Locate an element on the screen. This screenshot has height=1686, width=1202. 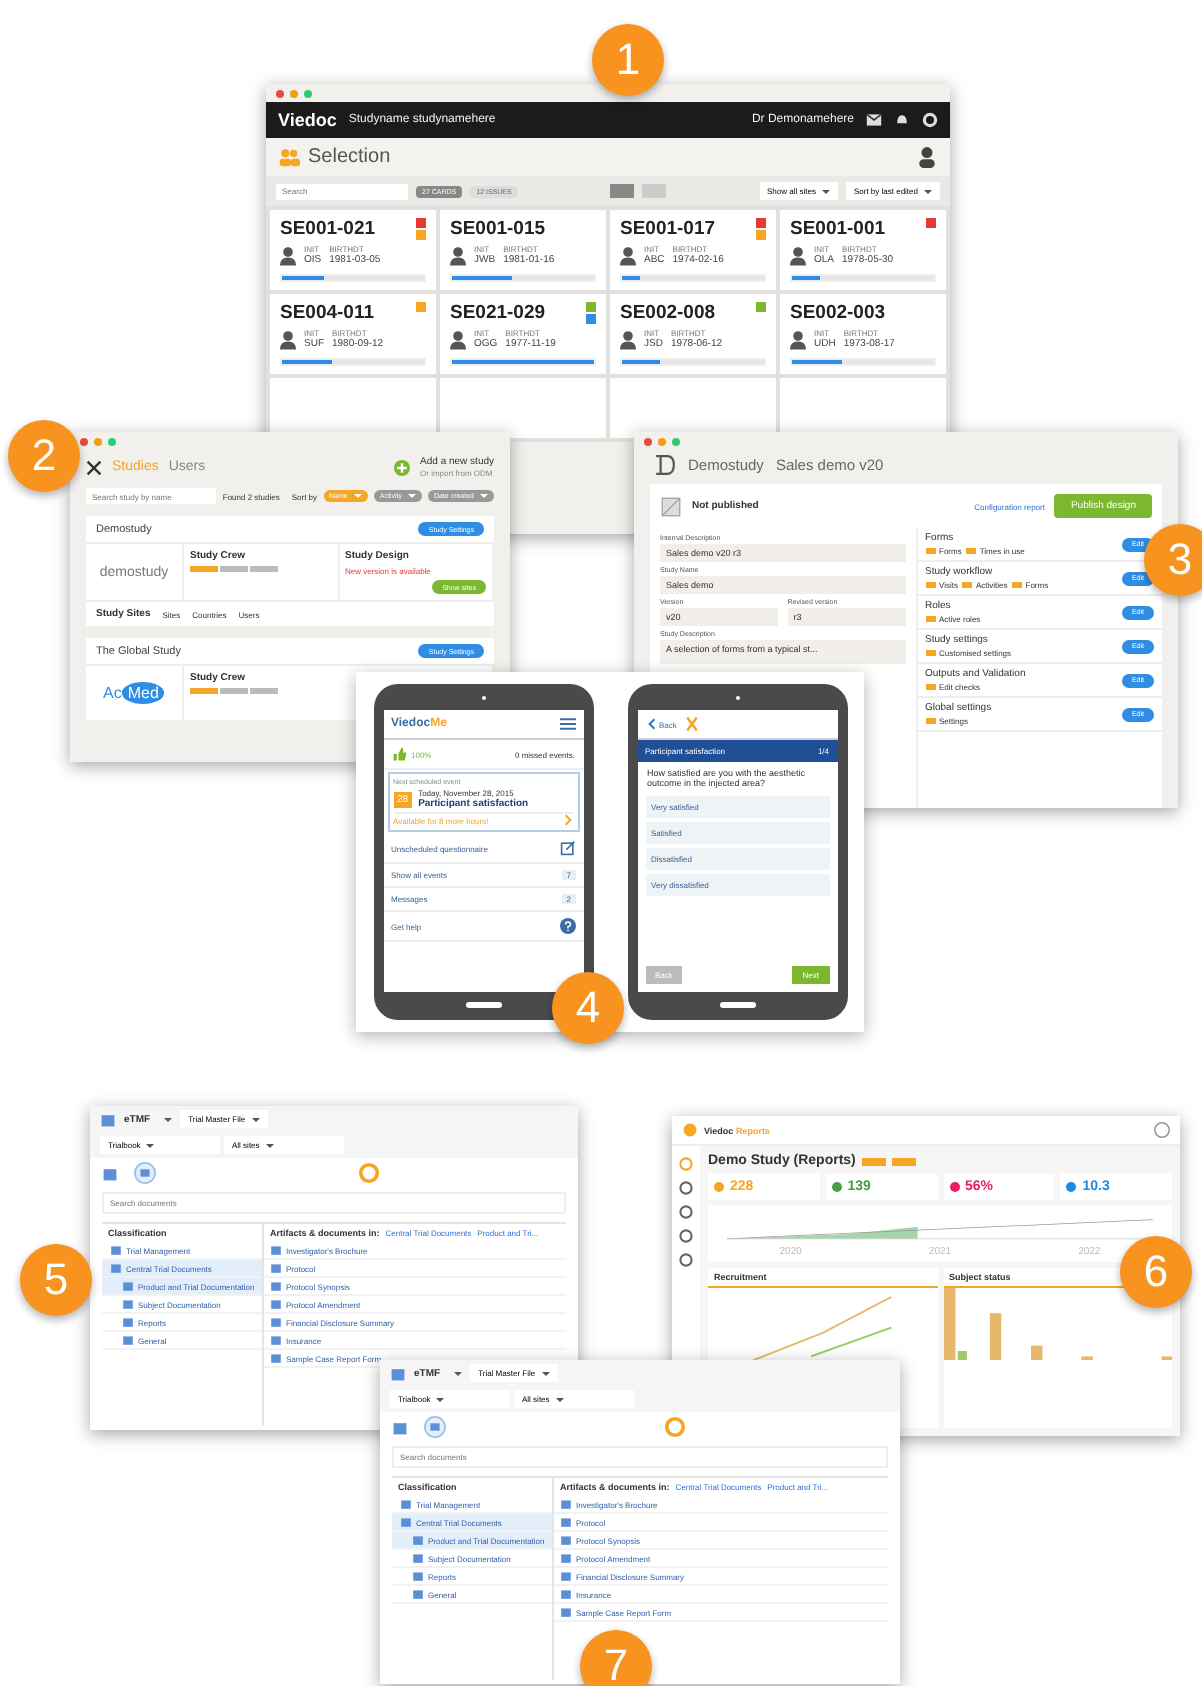
study-logo: Ac Med is located at coordinates (134, 693).